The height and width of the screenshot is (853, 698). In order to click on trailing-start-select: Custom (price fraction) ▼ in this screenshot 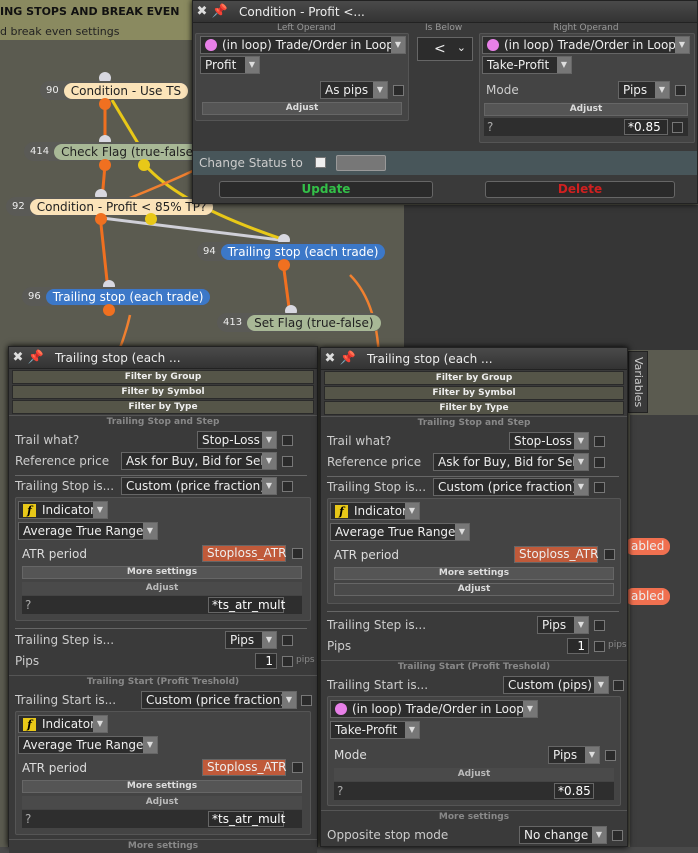, I will do `click(219, 700)`.